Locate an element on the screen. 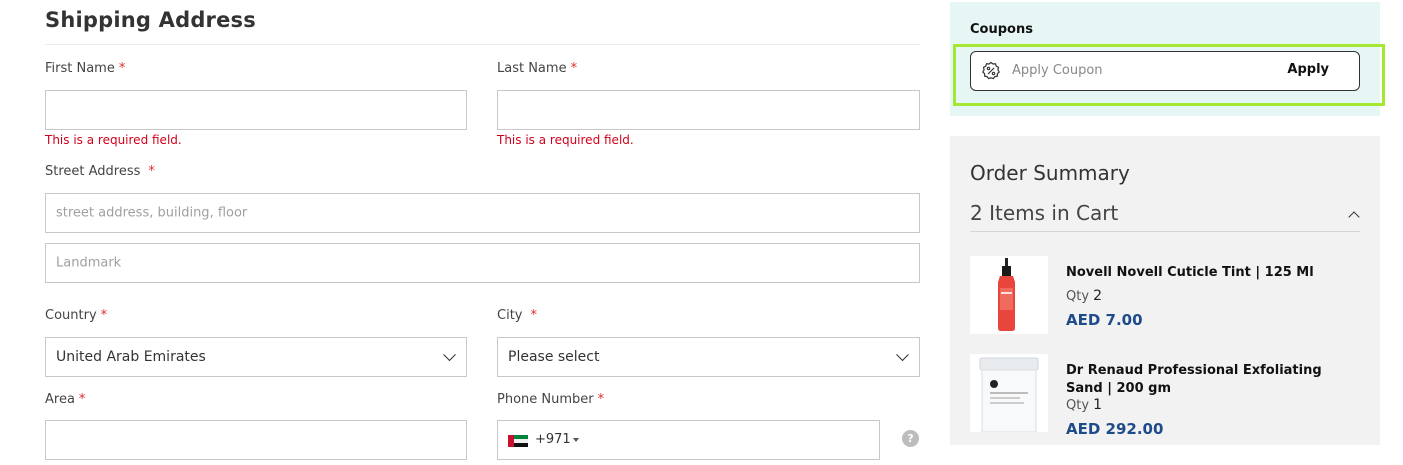 The image size is (1403, 465). phone-input: +971 is located at coordinates (688, 440).